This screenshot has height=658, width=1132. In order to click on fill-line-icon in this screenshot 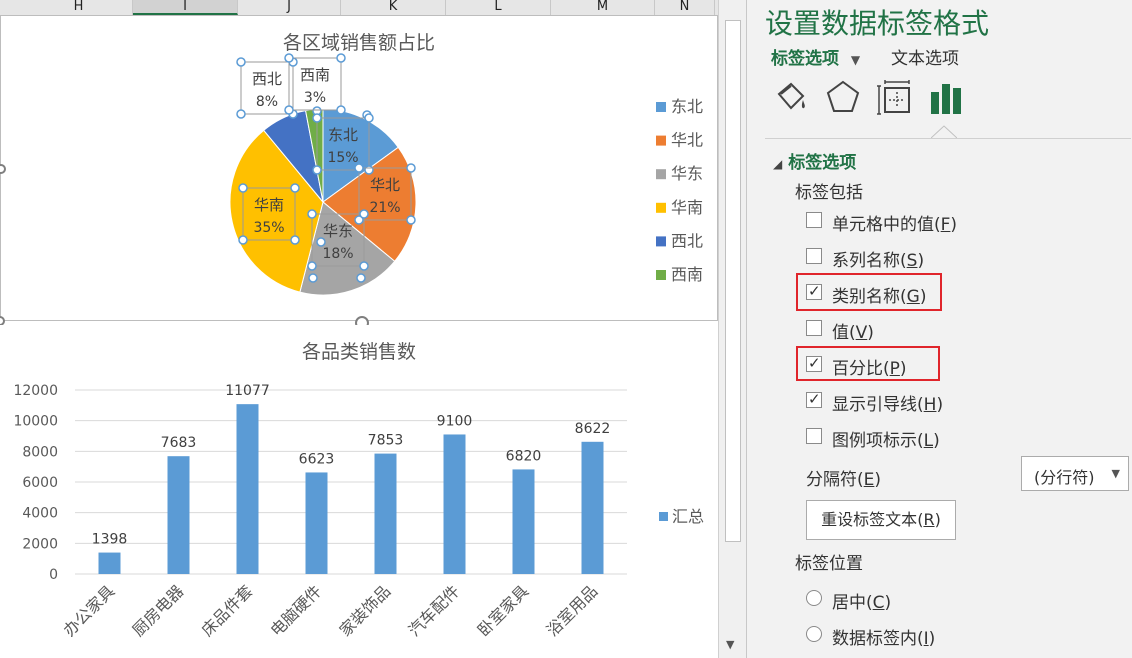, I will do `click(791, 98)`.